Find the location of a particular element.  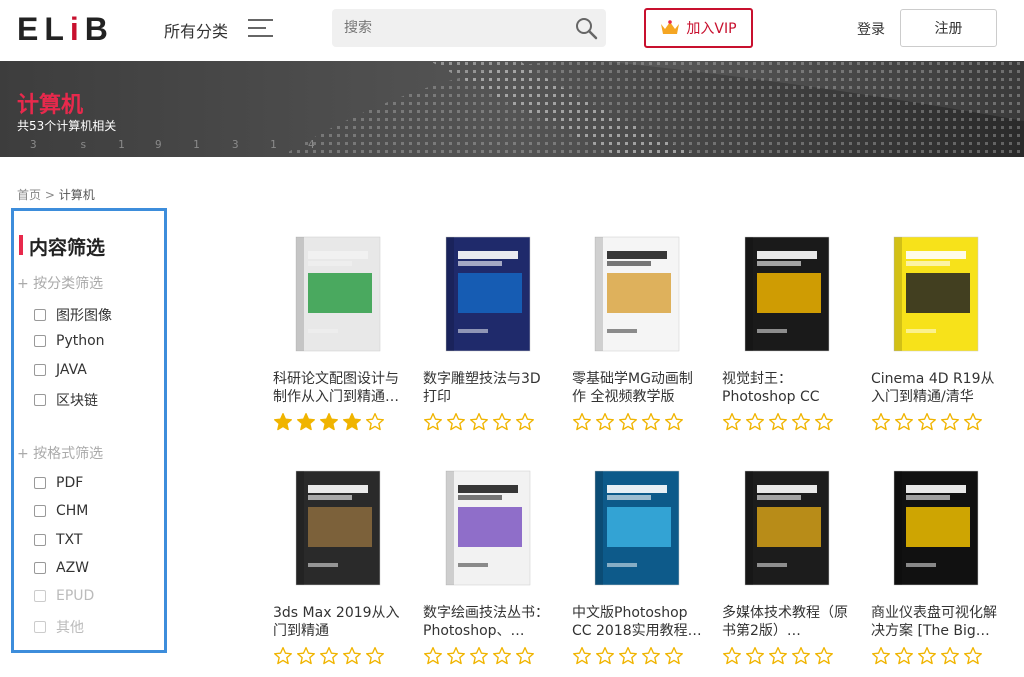

filter-option: EPUD is located at coordinates (64, 596).